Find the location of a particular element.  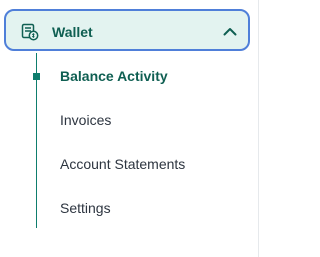

sidebar-divider is located at coordinates (258, 128).